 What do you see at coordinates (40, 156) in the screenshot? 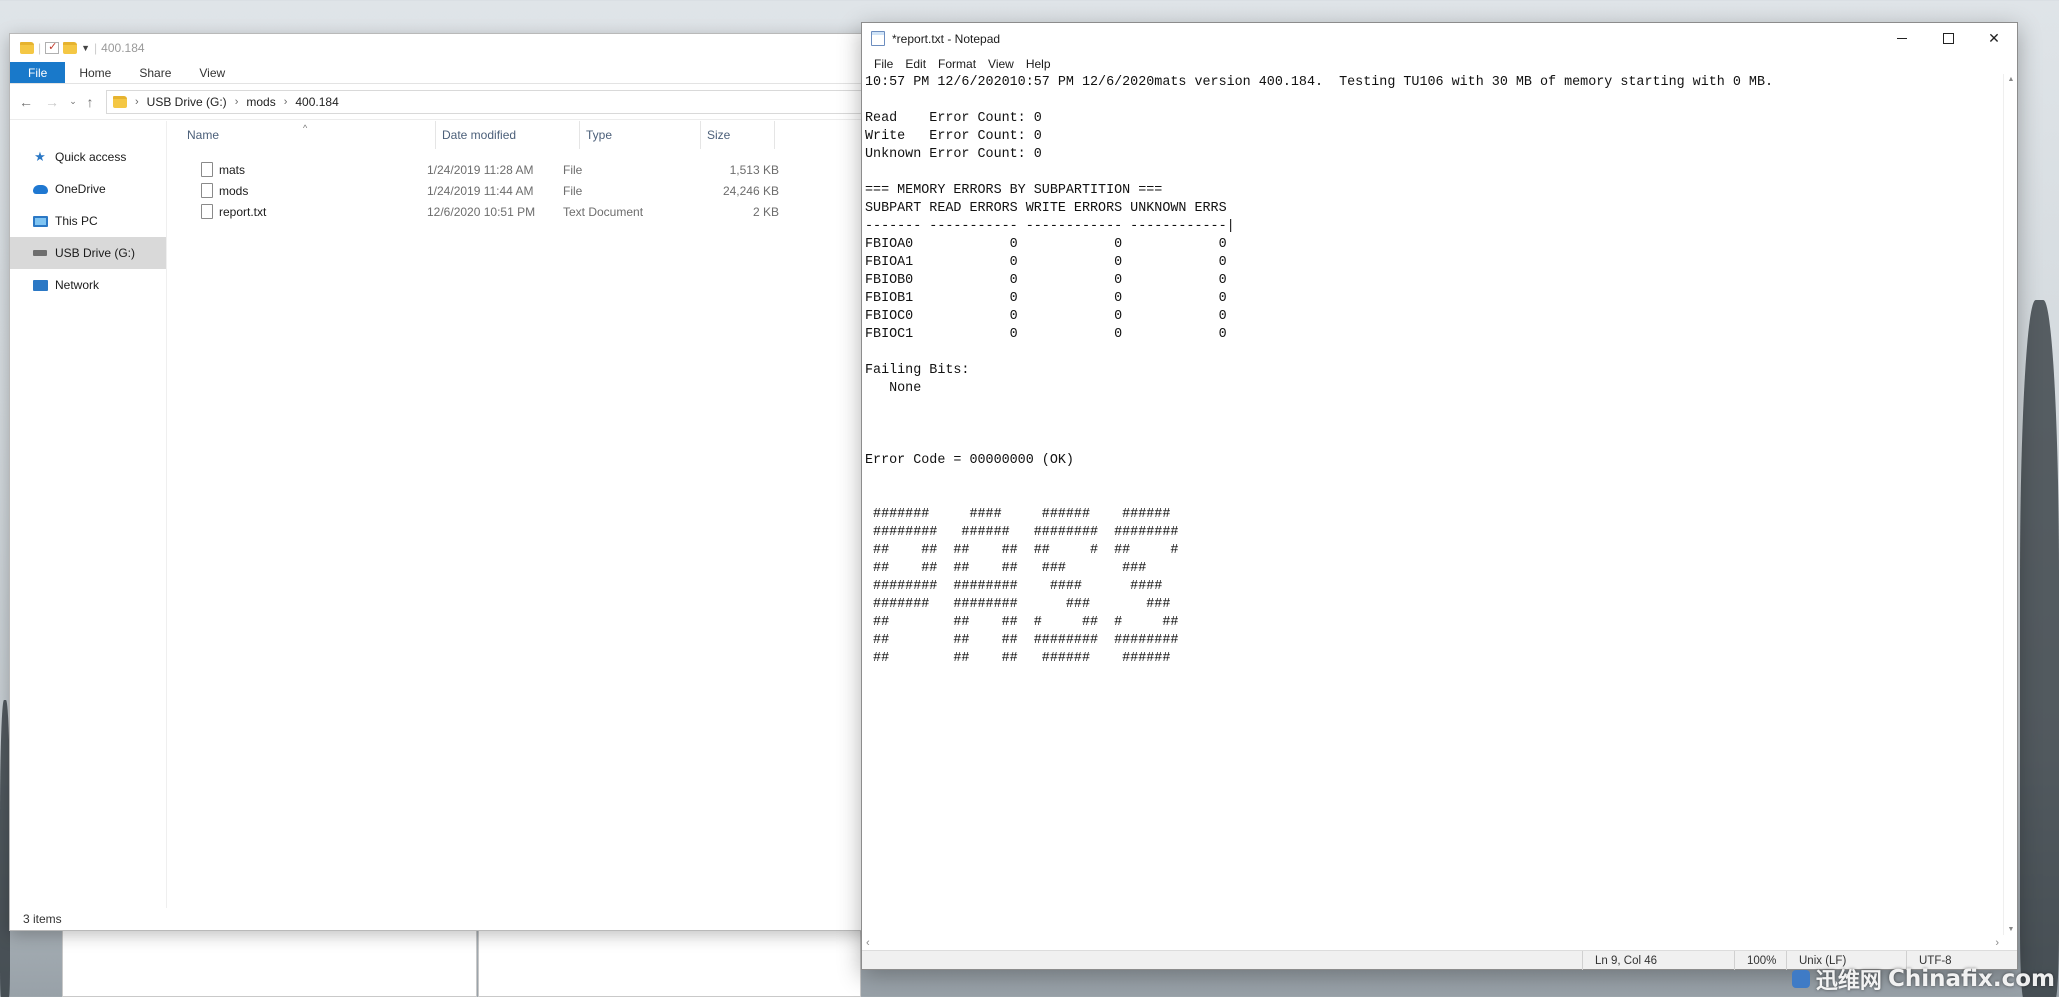
I see `star-icon: ★` at bounding box center [40, 156].